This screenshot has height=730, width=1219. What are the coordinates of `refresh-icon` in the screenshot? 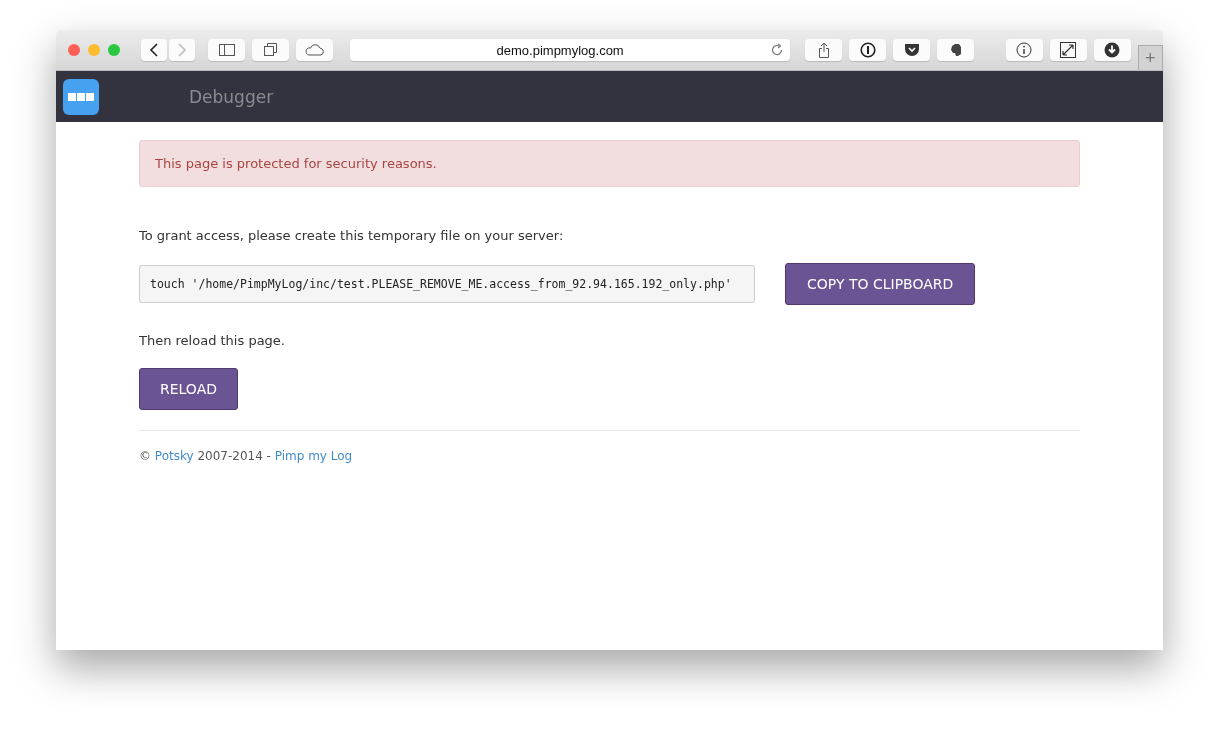 It's located at (777, 50).